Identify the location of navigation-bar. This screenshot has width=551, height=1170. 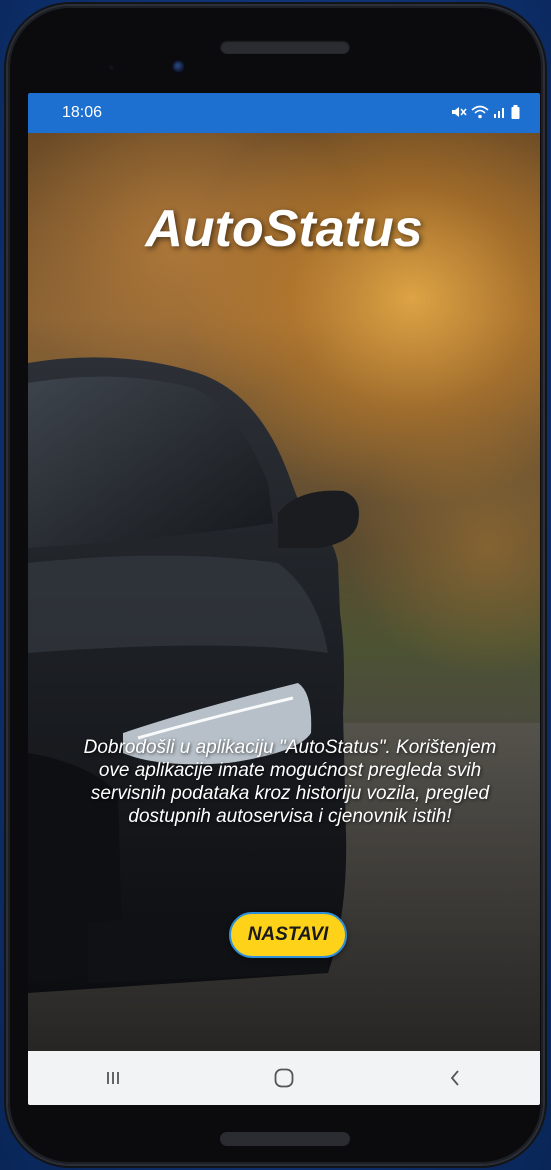
(284, 1078).